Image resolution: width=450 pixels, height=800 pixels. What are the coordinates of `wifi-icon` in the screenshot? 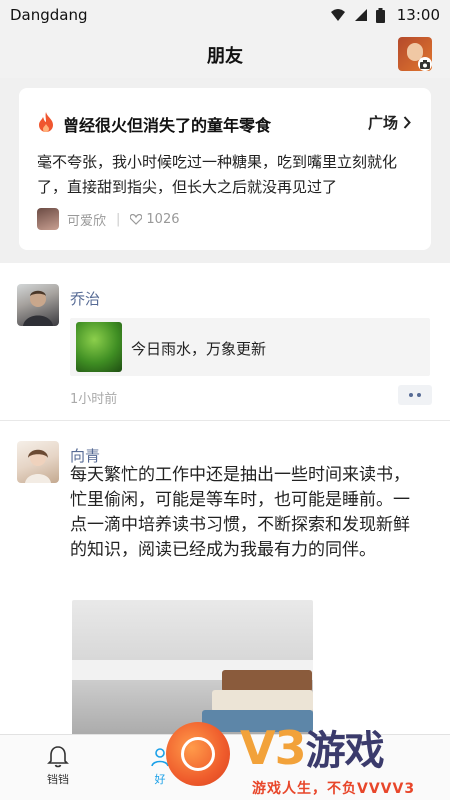 It's located at (337, 15).